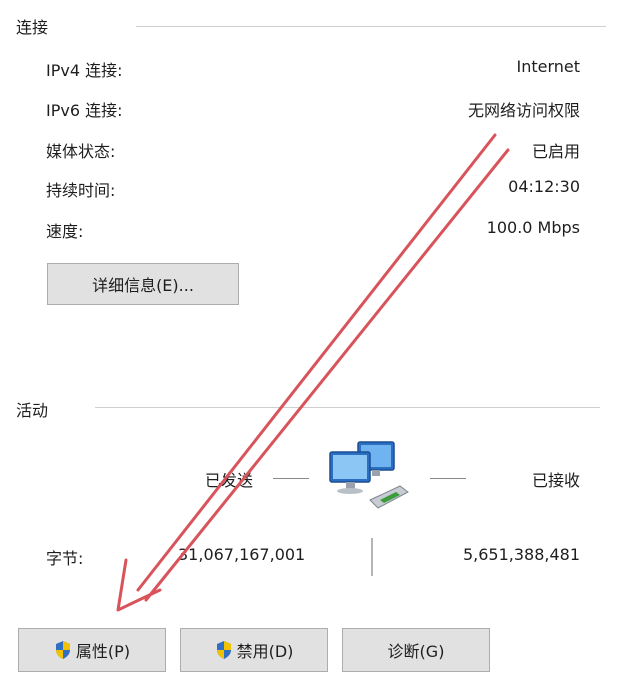 The height and width of the screenshot is (687, 620). I want to click on sent-line, so click(291, 478).